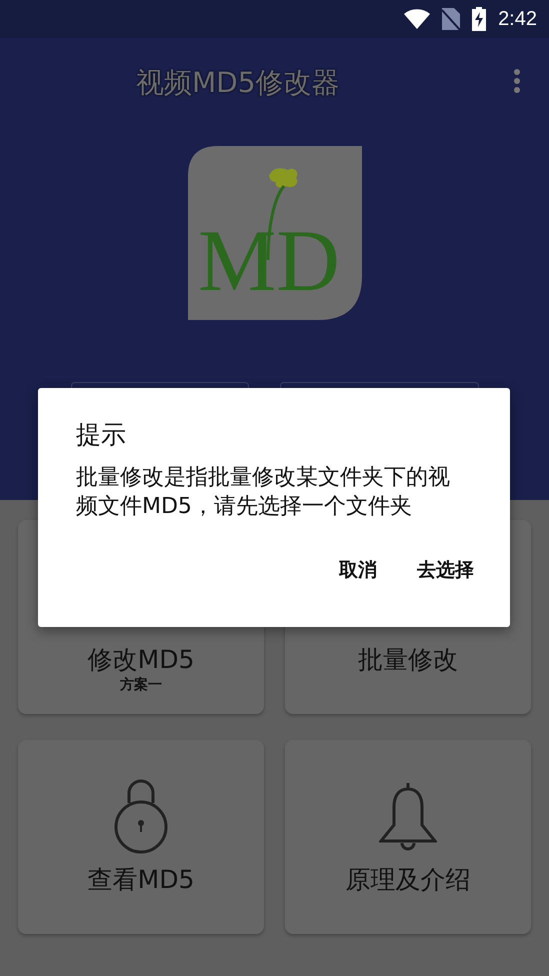 The width and height of the screenshot is (549, 976). I want to click on dialog-message: 批量修改是指批量修改某文件夹下的视频文件MD5，请先选择一个文件夹, so click(263, 492).